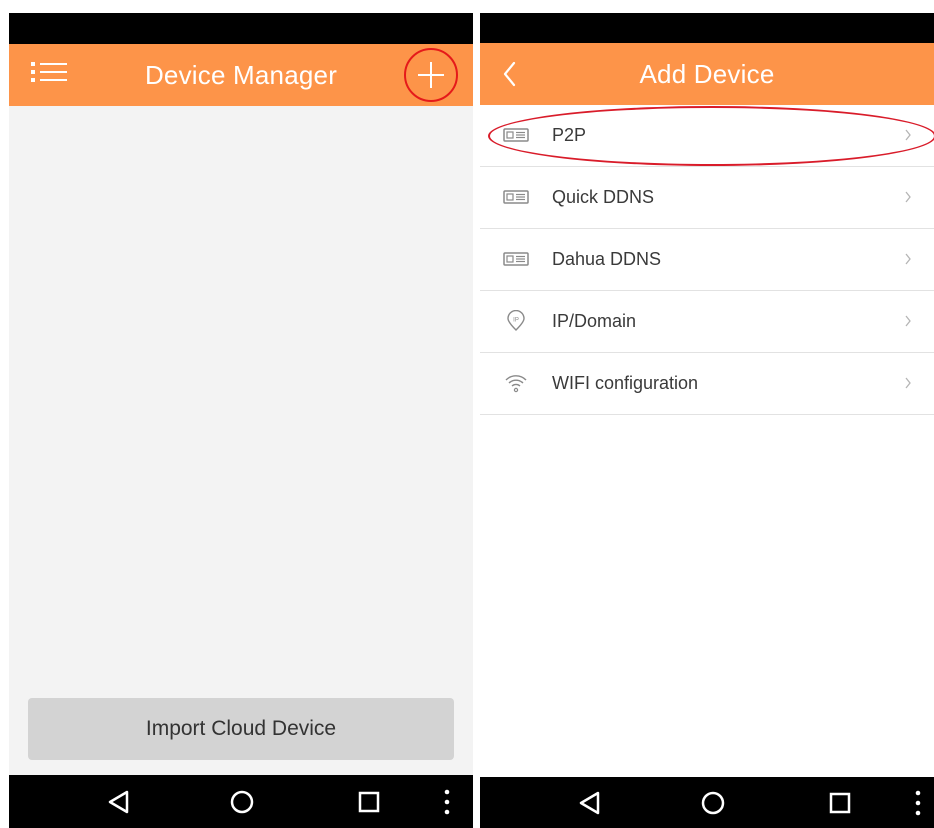 The height and width of the screenshot is (828, 934). What do you see at coordinates (241, 75) in the screenshot?
I see `app-bar: Device Manager` at bounding box center [241, 75].